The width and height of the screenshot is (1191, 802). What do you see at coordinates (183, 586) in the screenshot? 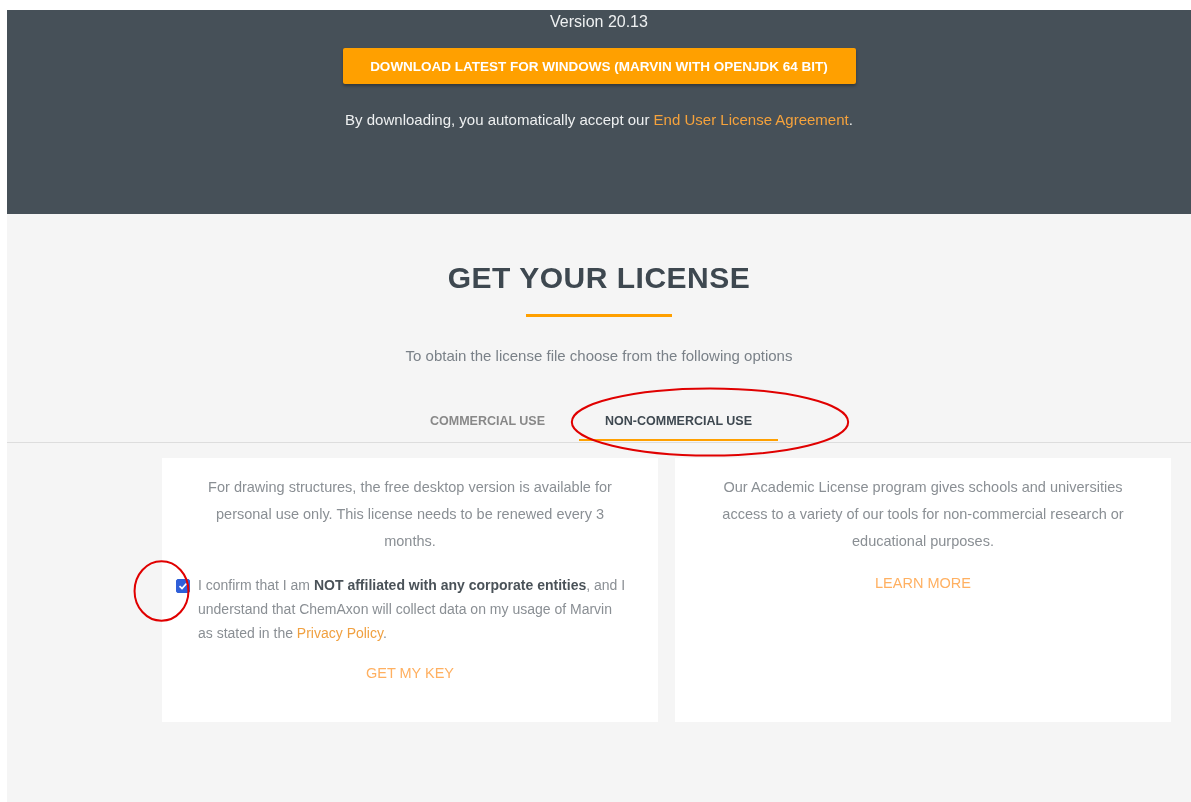
I see `check-icon` at bounding box center [183, 586].